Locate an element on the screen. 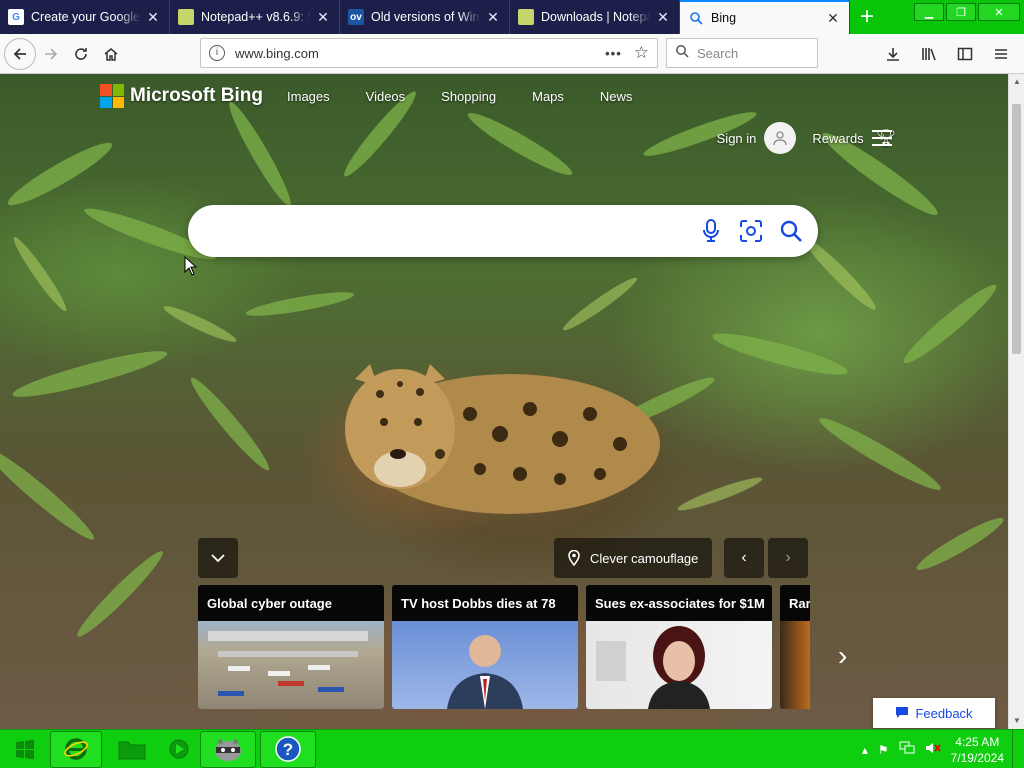 The width and height of the screenshot is (1024, 768). taskbar-media-player is located at coordinates (179, 749).